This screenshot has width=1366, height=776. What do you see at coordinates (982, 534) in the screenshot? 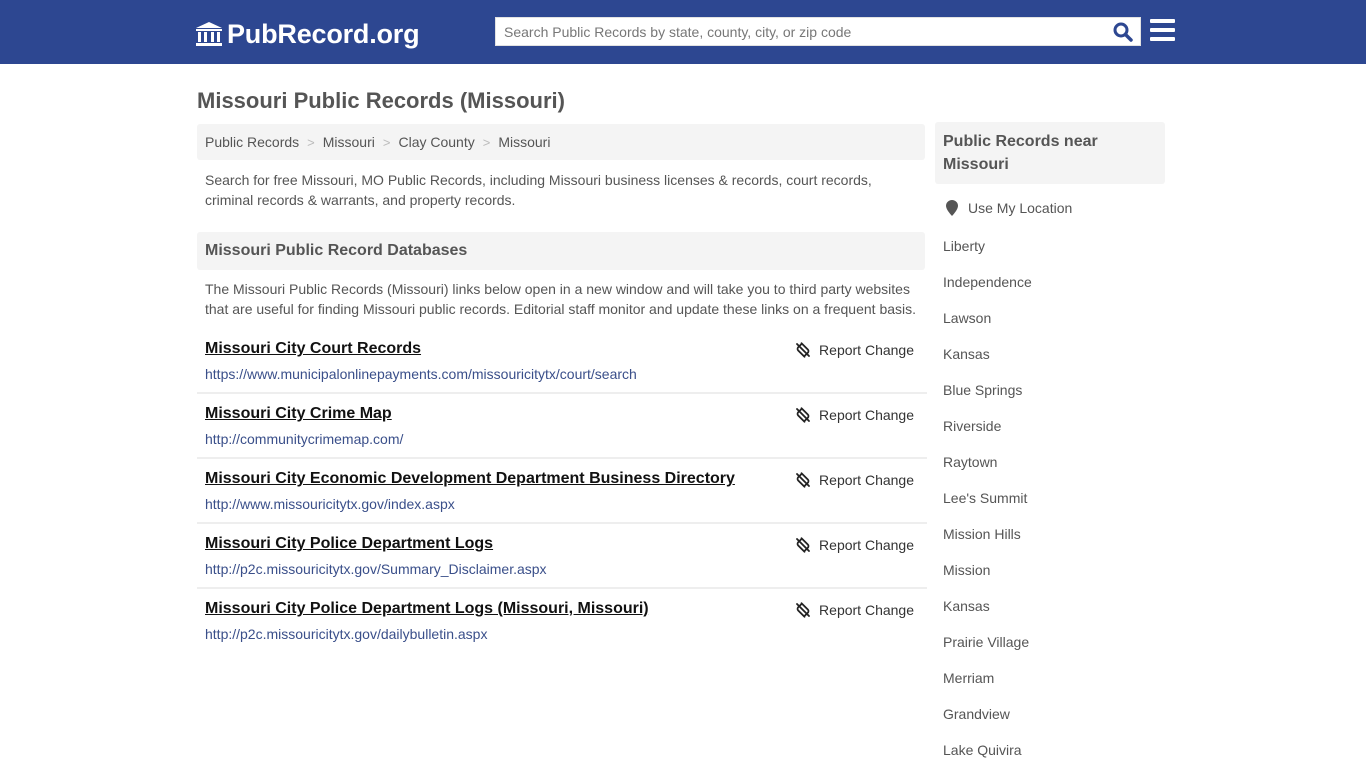
I see `nearby-link: Mission Hills` at bounding box center [982, 534].